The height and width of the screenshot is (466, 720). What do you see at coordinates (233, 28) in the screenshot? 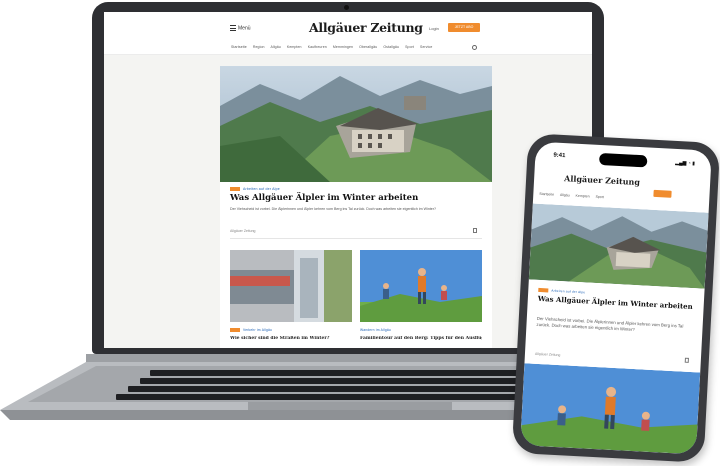
I see `hamburger-icon` at bounding box center [233, 28].